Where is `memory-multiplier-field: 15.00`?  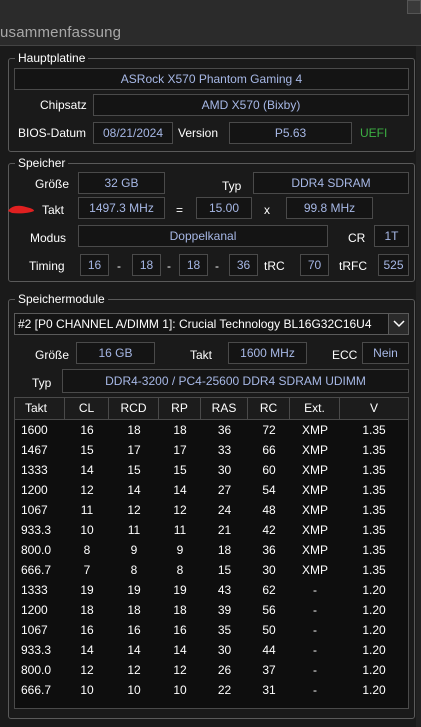 memory-multiplier-field: 15.00 is located at coordinates (224, 208).